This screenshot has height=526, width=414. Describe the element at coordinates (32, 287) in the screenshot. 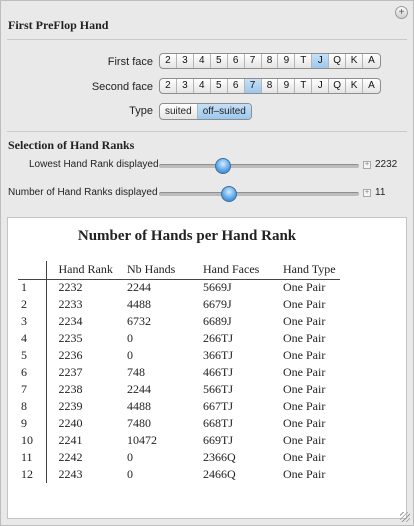

I see `row-index: 1` at that location.